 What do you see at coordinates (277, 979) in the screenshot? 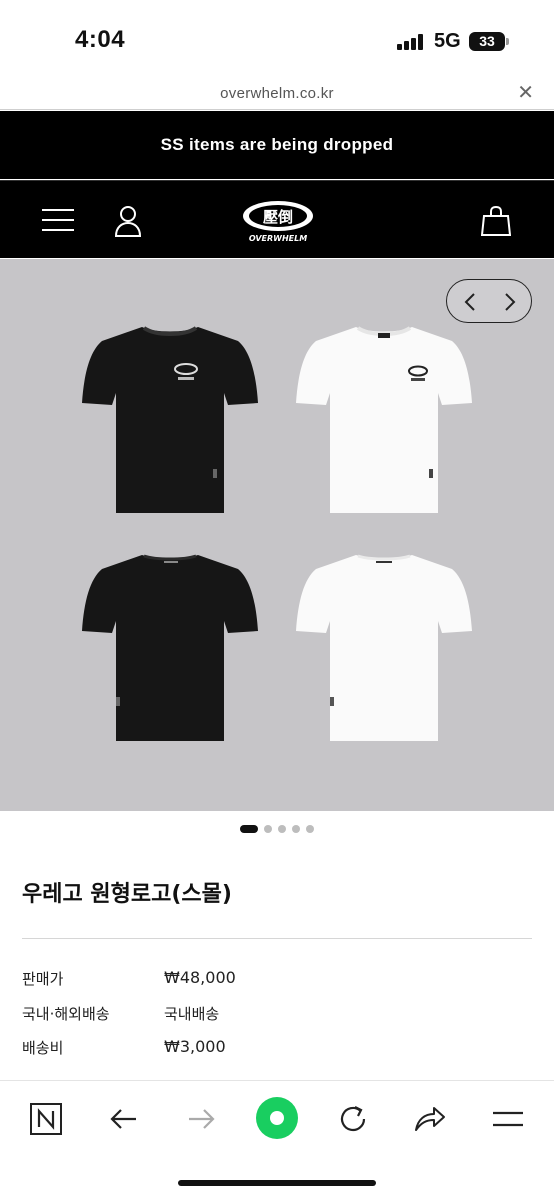
I see `price-row: 판매가 ₩48,000` at bounding box center [277, 979].